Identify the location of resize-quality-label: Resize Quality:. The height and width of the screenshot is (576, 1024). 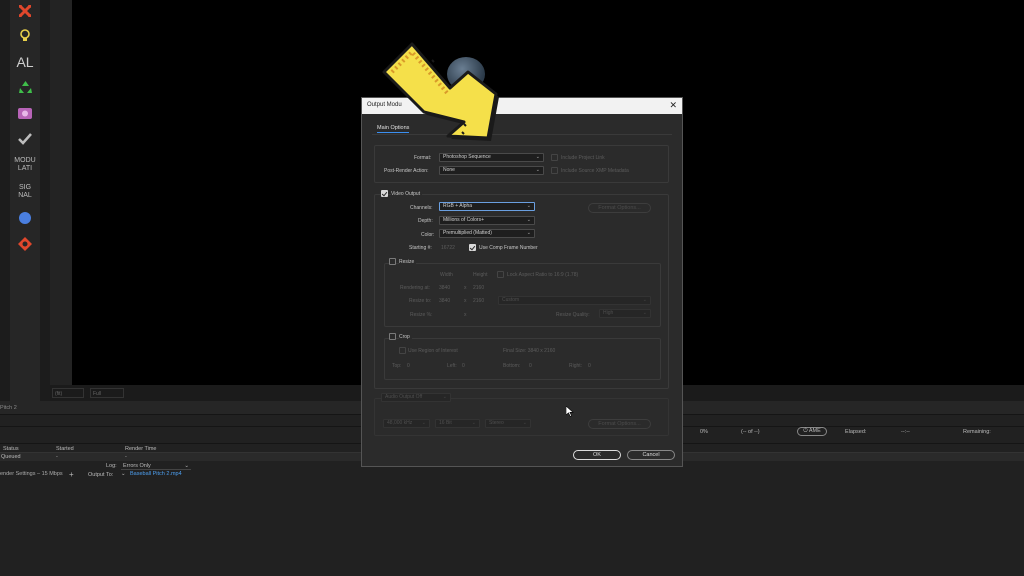
(573, 315).